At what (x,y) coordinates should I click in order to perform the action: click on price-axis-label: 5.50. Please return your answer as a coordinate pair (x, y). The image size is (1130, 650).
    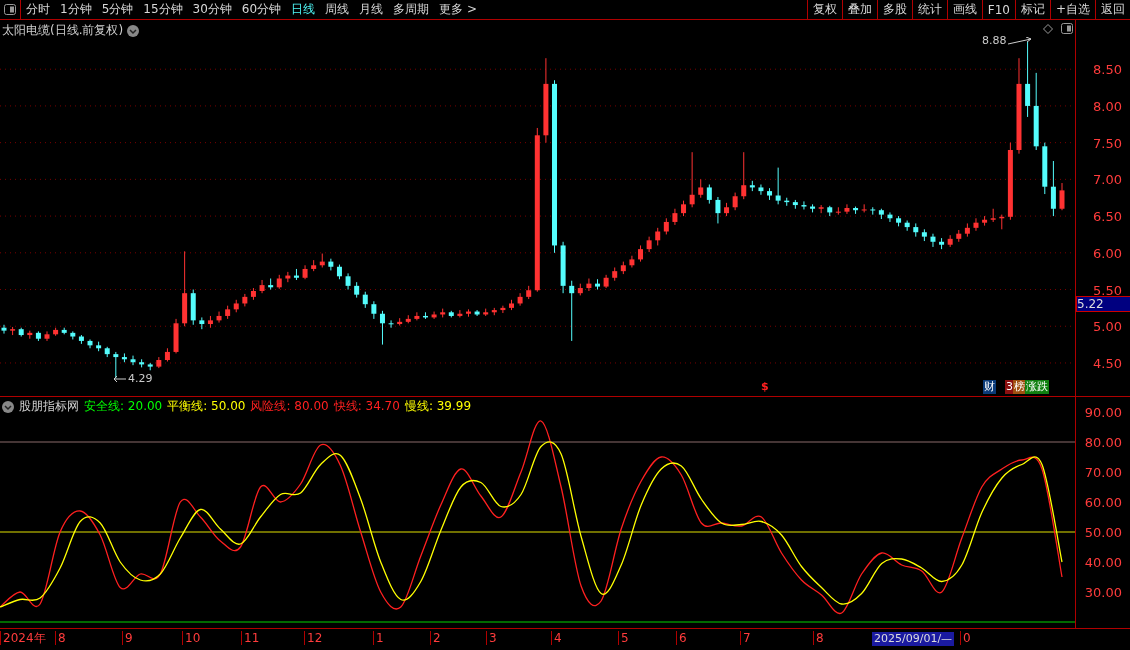
    Looking at the image, I should click on (1107, 290).